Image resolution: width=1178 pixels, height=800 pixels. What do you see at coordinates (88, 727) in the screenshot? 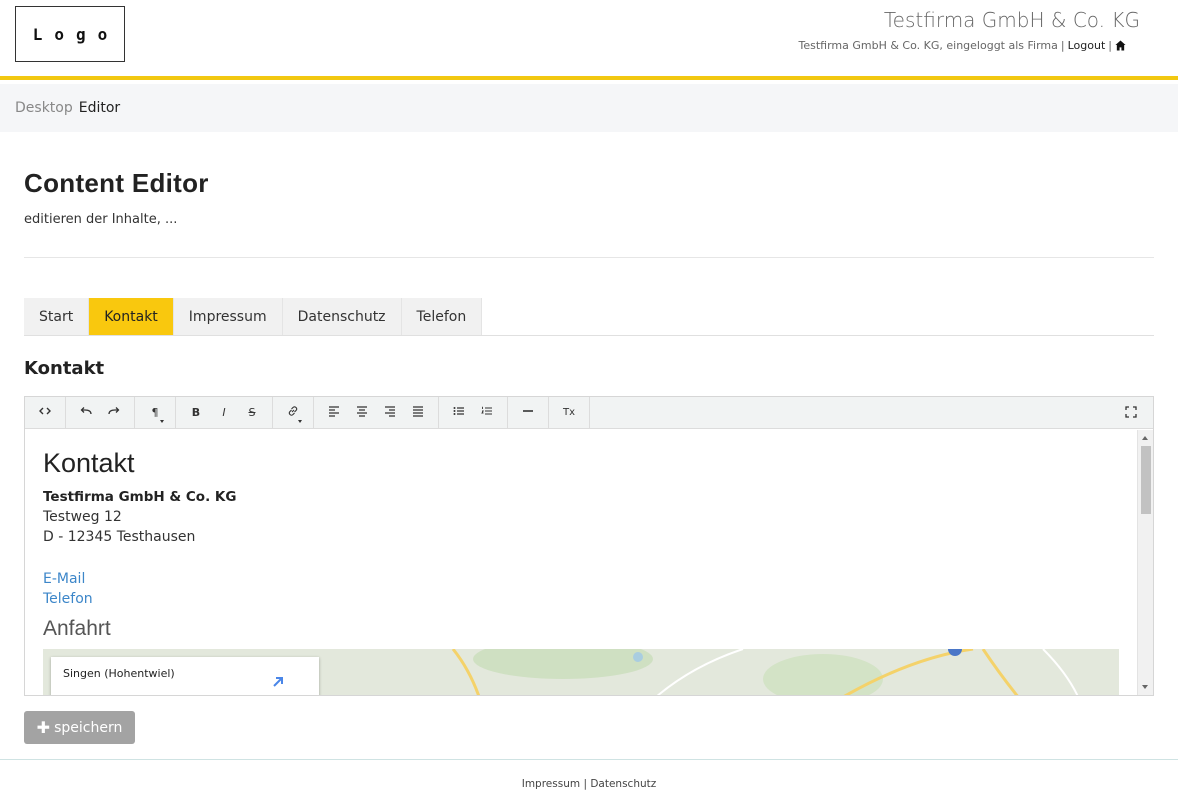
I see `save-button-label: speichern` at bounding box center [88, 727].